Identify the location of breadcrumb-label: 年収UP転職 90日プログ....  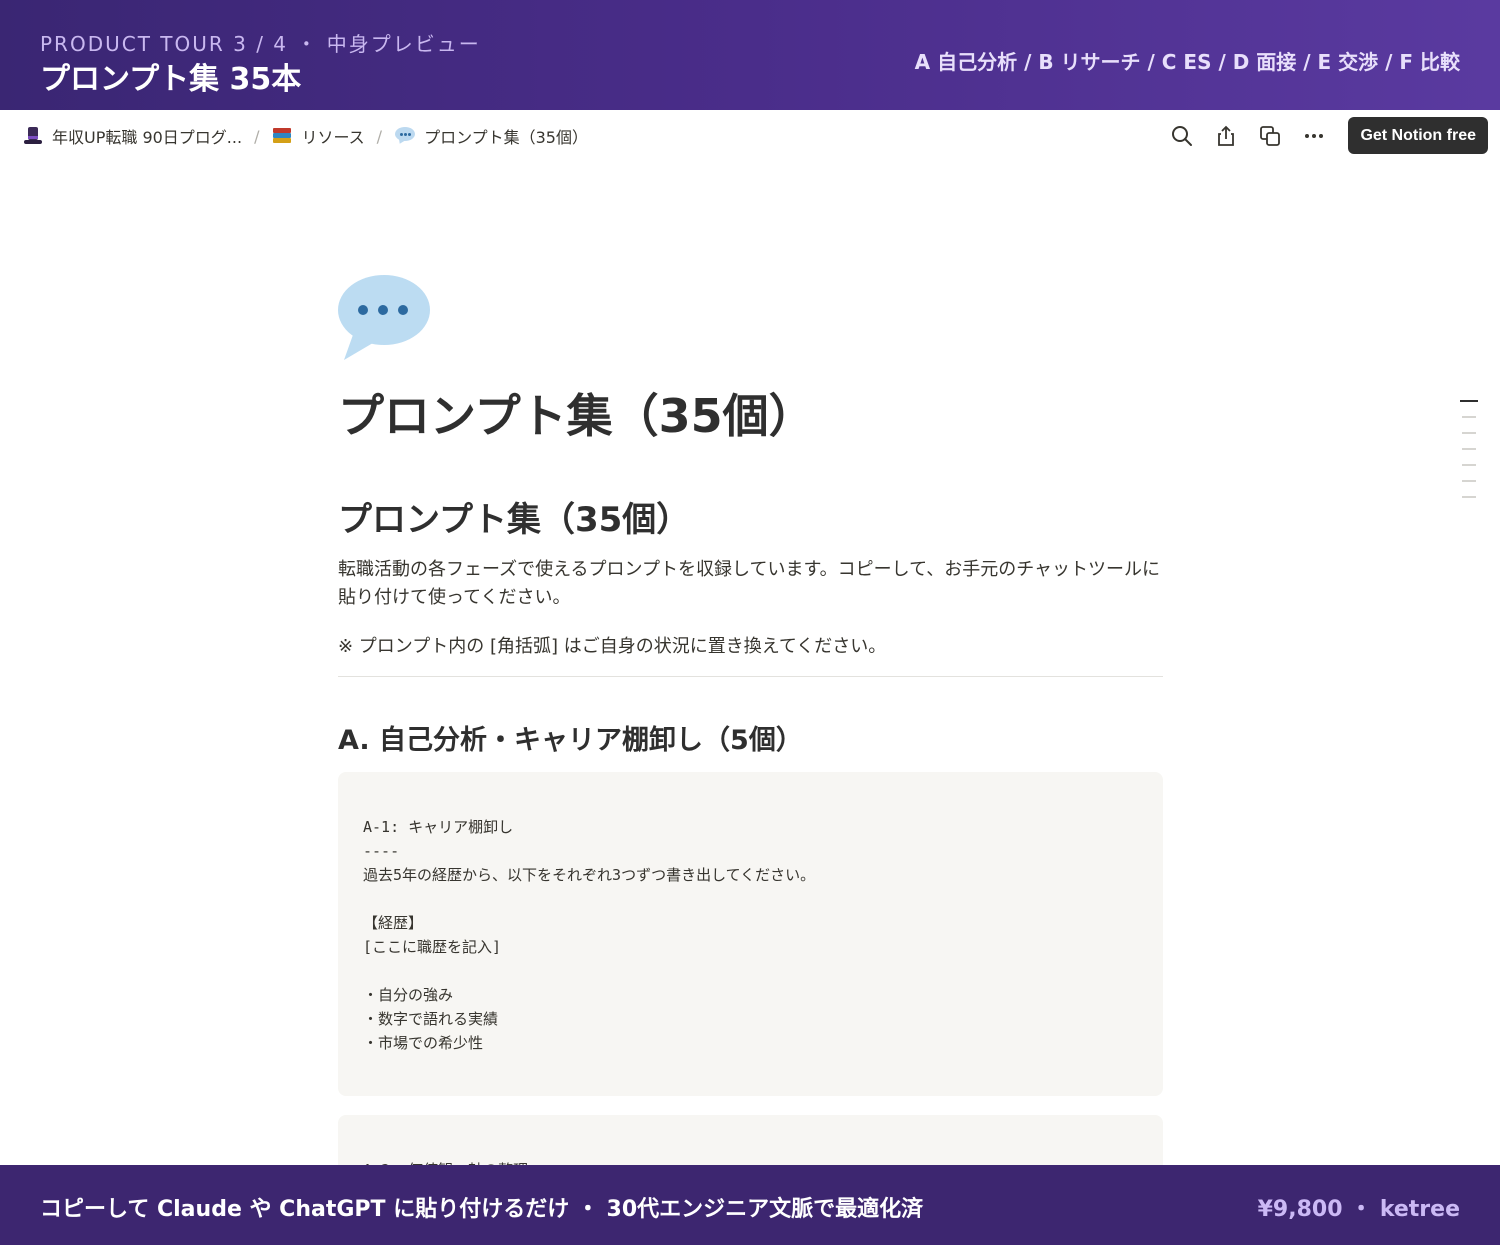
(147, 137).